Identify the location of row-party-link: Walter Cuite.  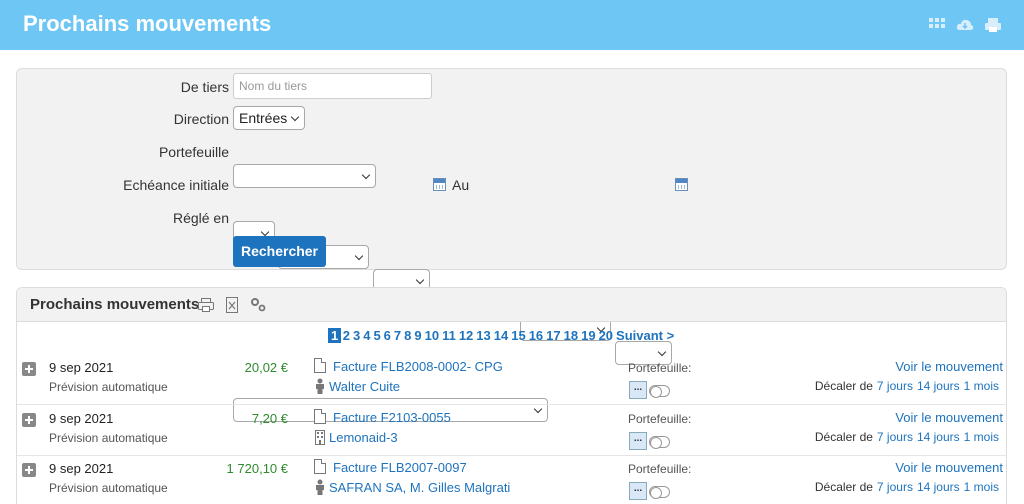
(364, 386).